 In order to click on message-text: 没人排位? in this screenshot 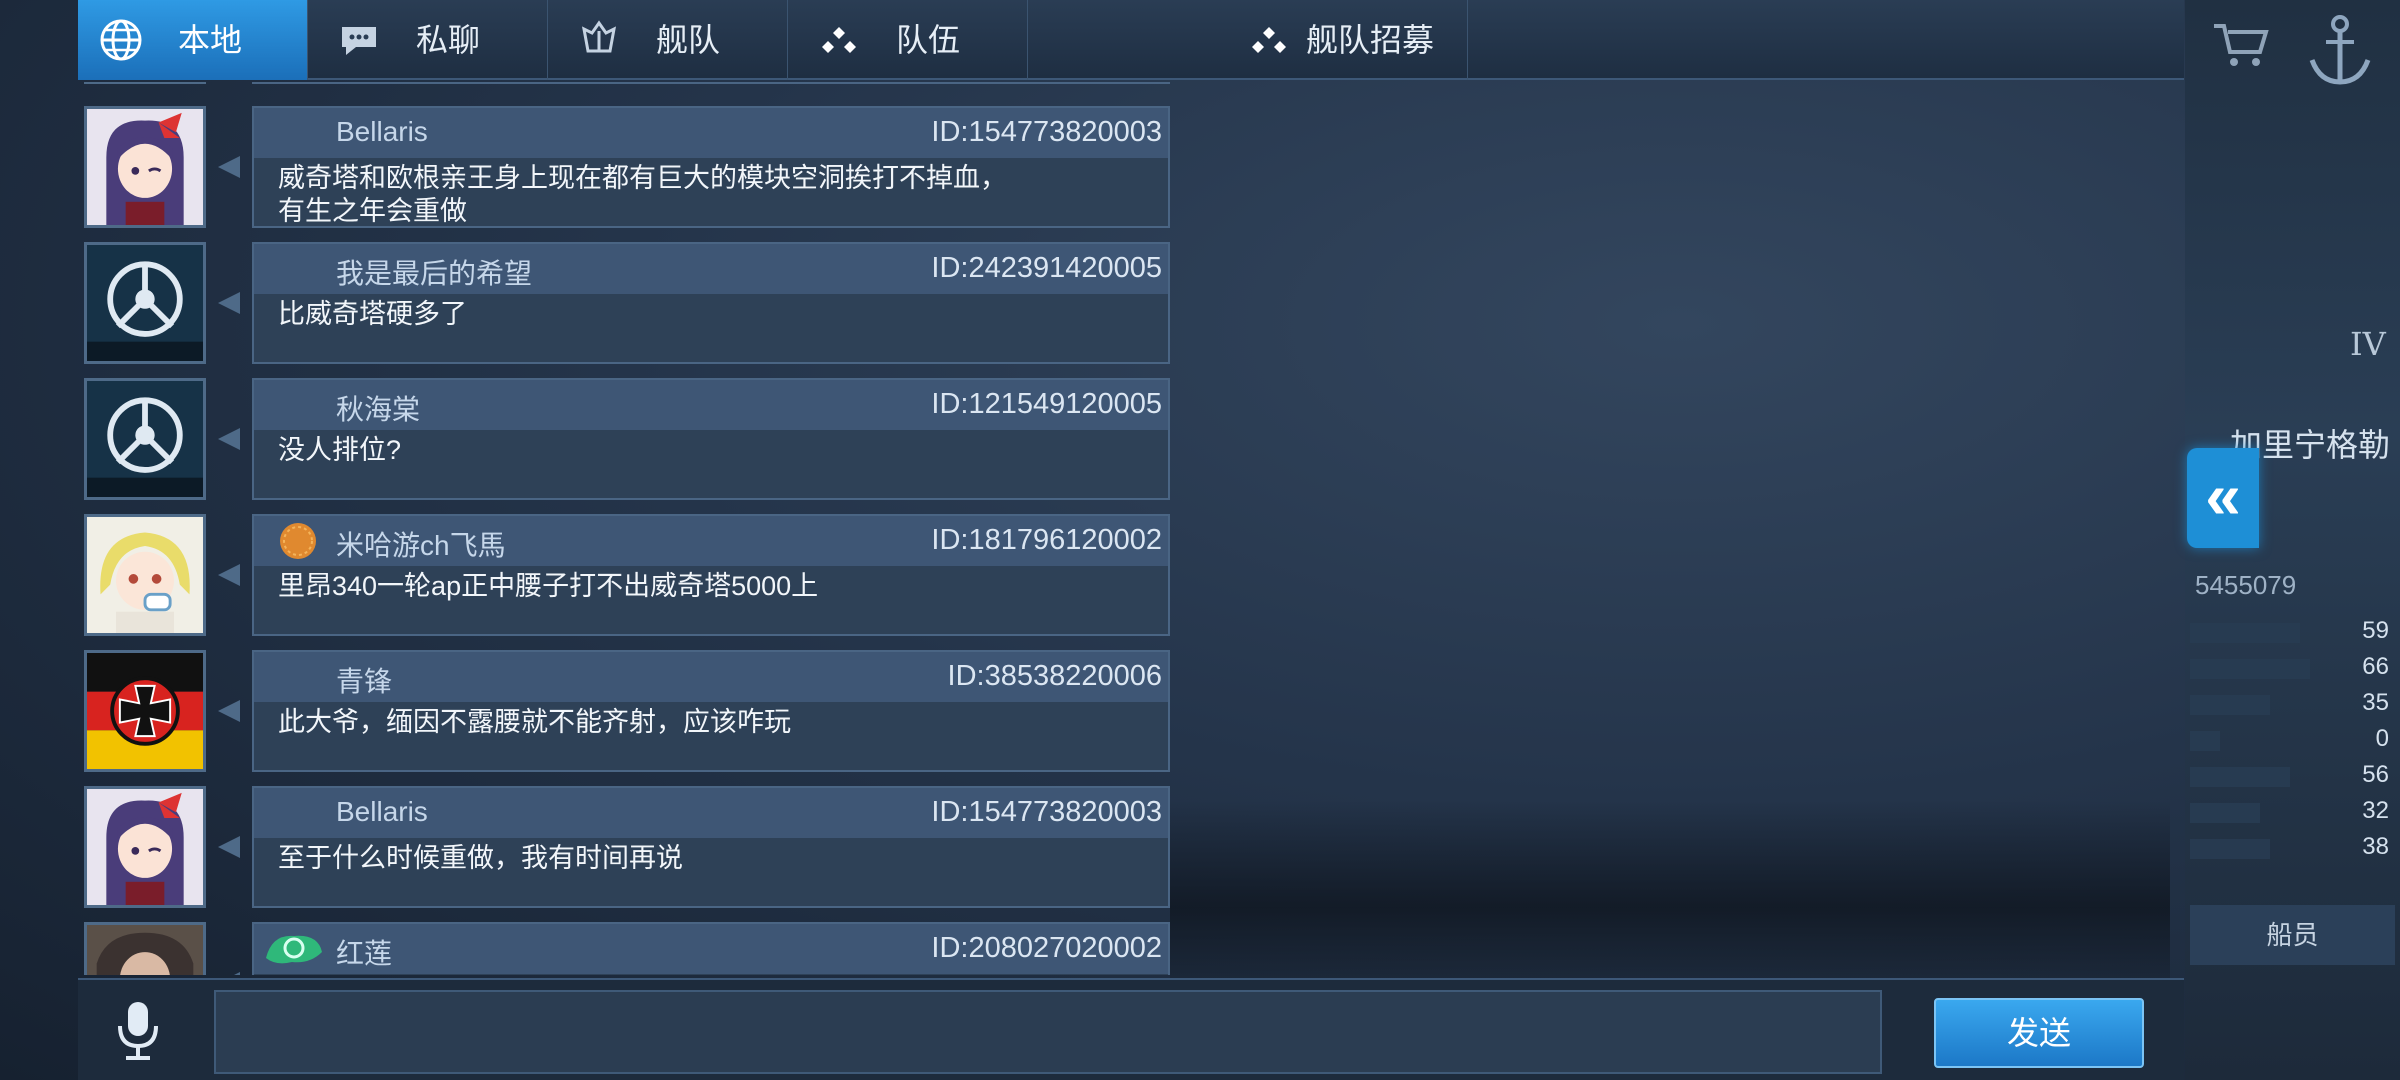, I will do `click(340, 450)`.